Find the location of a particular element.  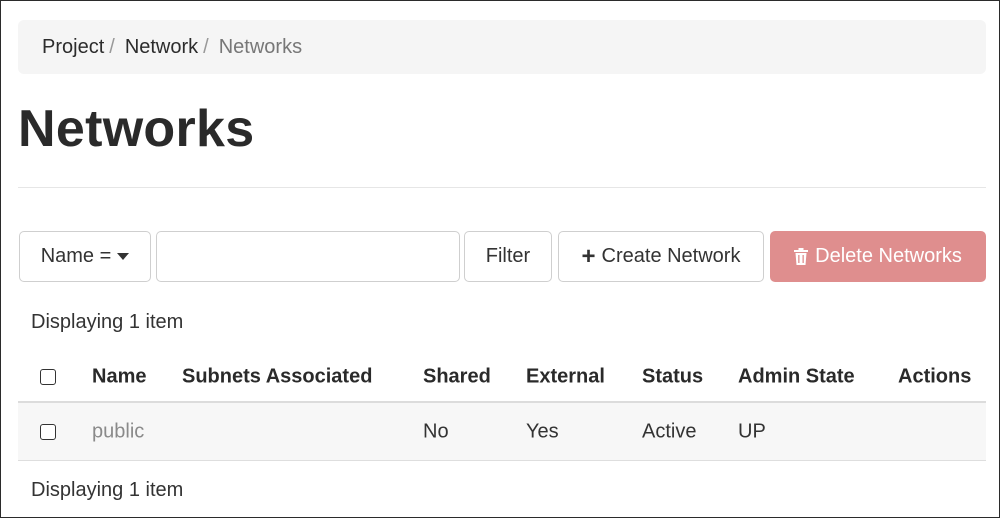

row-checkbox is located at coordinates (48, 431).